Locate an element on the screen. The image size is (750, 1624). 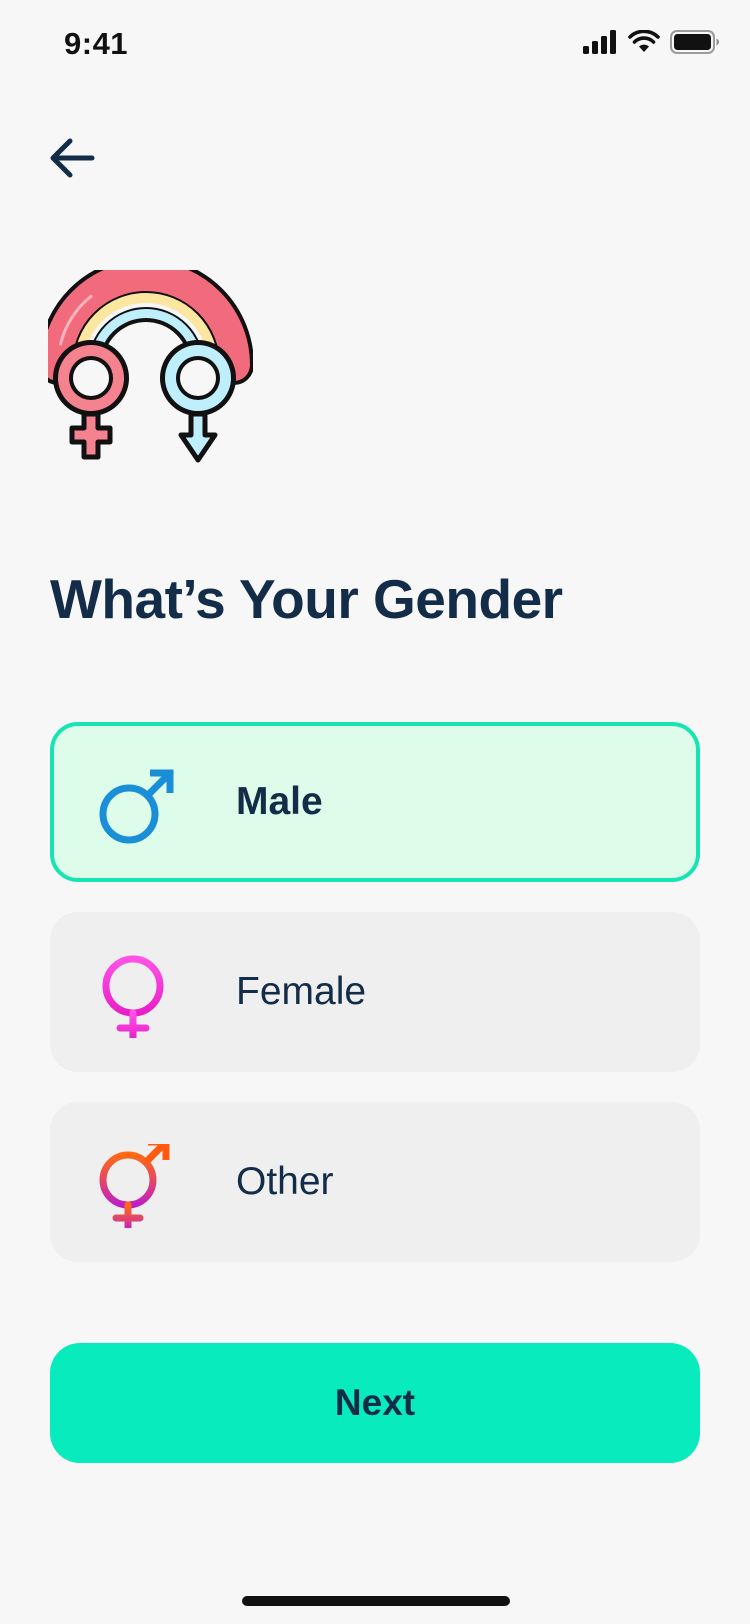
wifi-icon is located at coordinates (644, 41).